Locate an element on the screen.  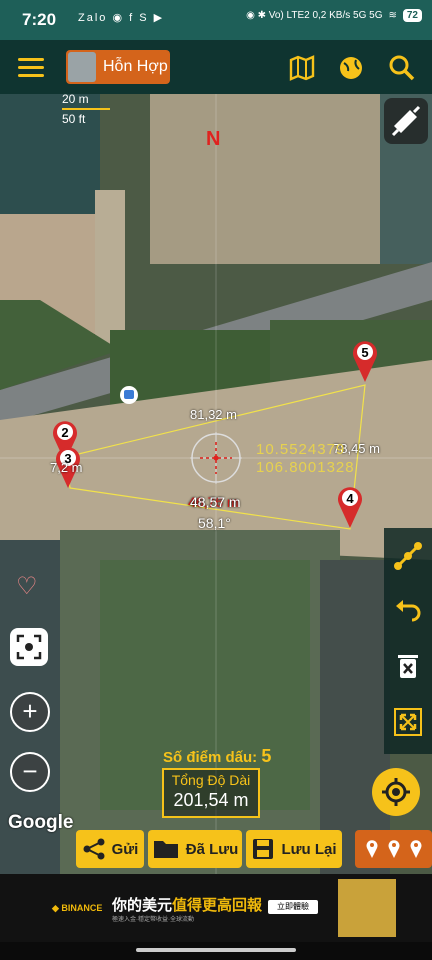
total-label: Tổng Độ Dài is located at coordinates (211, 780).